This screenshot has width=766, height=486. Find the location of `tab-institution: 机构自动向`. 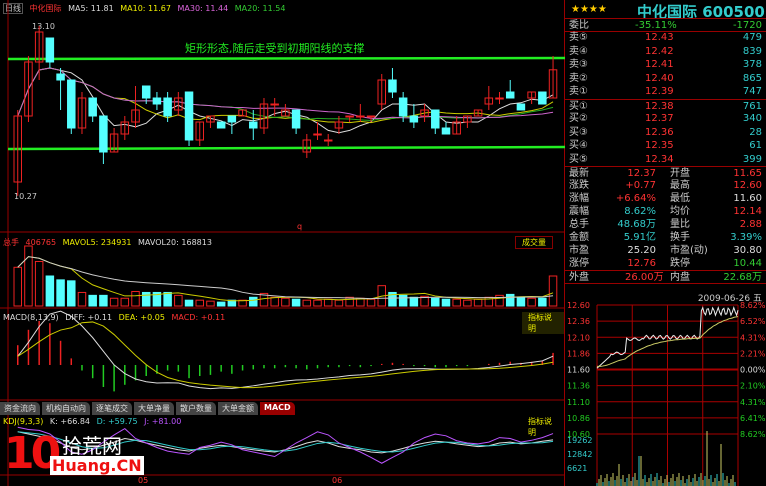

tab-institution: 机构自动向 is located at coordinates (66, 408).